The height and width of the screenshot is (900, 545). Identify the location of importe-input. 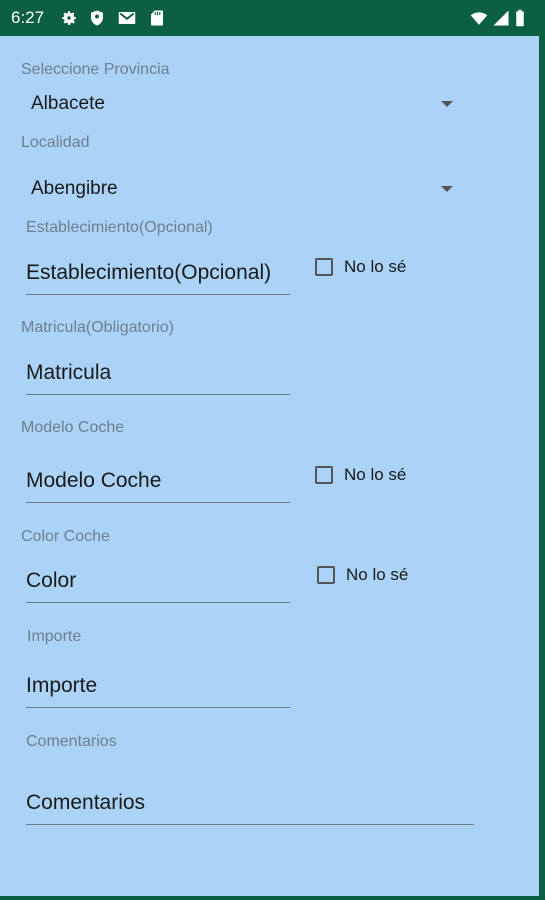
(158, 686).